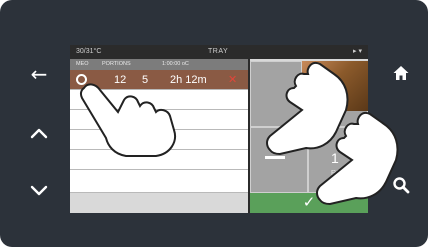  I want to click on home-button, so click(401, 74).